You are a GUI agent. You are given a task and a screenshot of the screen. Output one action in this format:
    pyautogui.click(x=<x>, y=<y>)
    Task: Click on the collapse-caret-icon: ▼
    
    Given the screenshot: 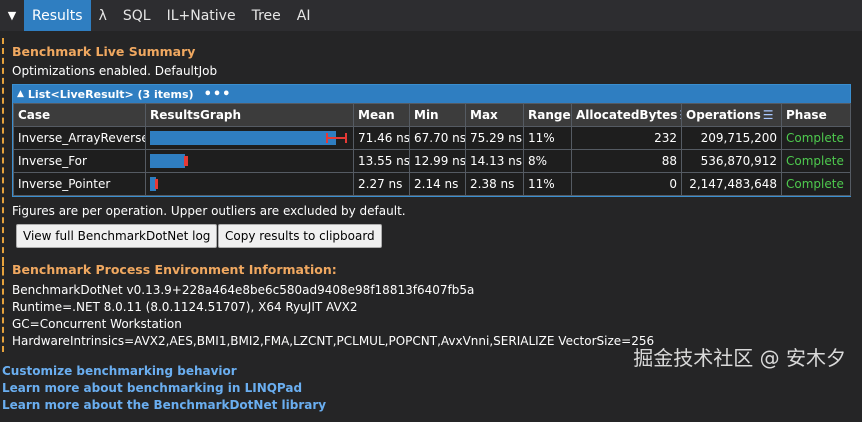 What is the action you would take?
    pyautogui.click(x=12, y=15)
    